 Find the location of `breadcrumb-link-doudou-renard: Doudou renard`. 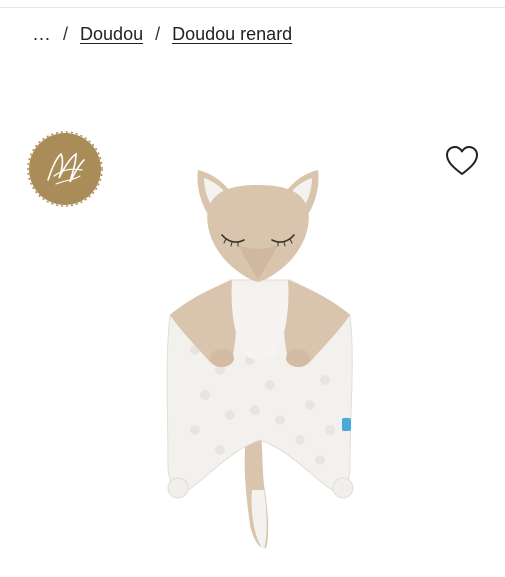

breadcrumb-link-doudou-renard: Doudou renard is located at coordinates (232, 34).